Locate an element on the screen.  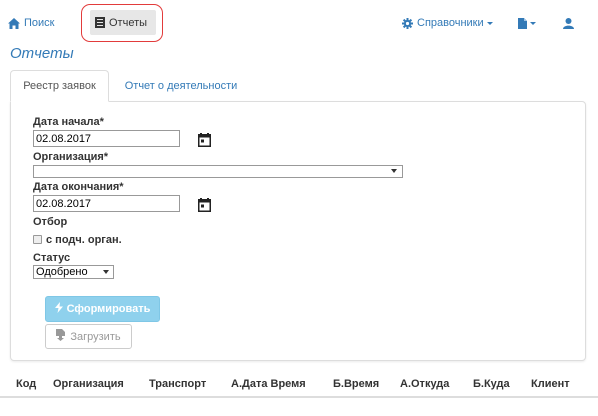
navbar: Поиск Отчеты Справочники is located at coordinates (299, 22).